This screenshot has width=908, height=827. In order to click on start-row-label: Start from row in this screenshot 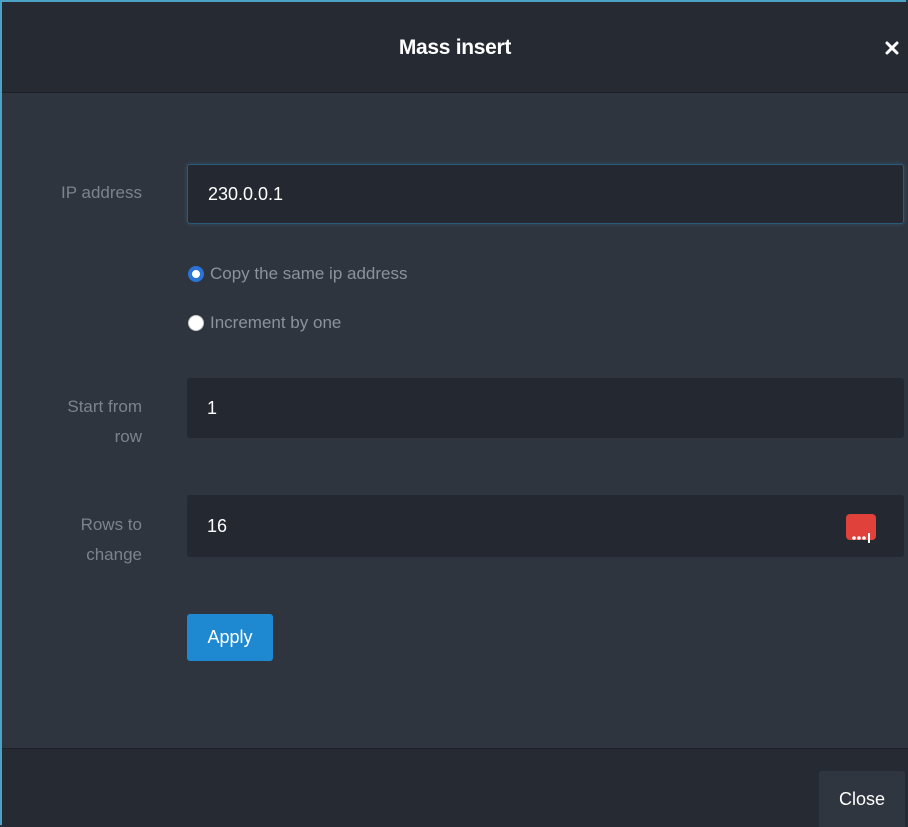, I will do `click(87, 422)`.